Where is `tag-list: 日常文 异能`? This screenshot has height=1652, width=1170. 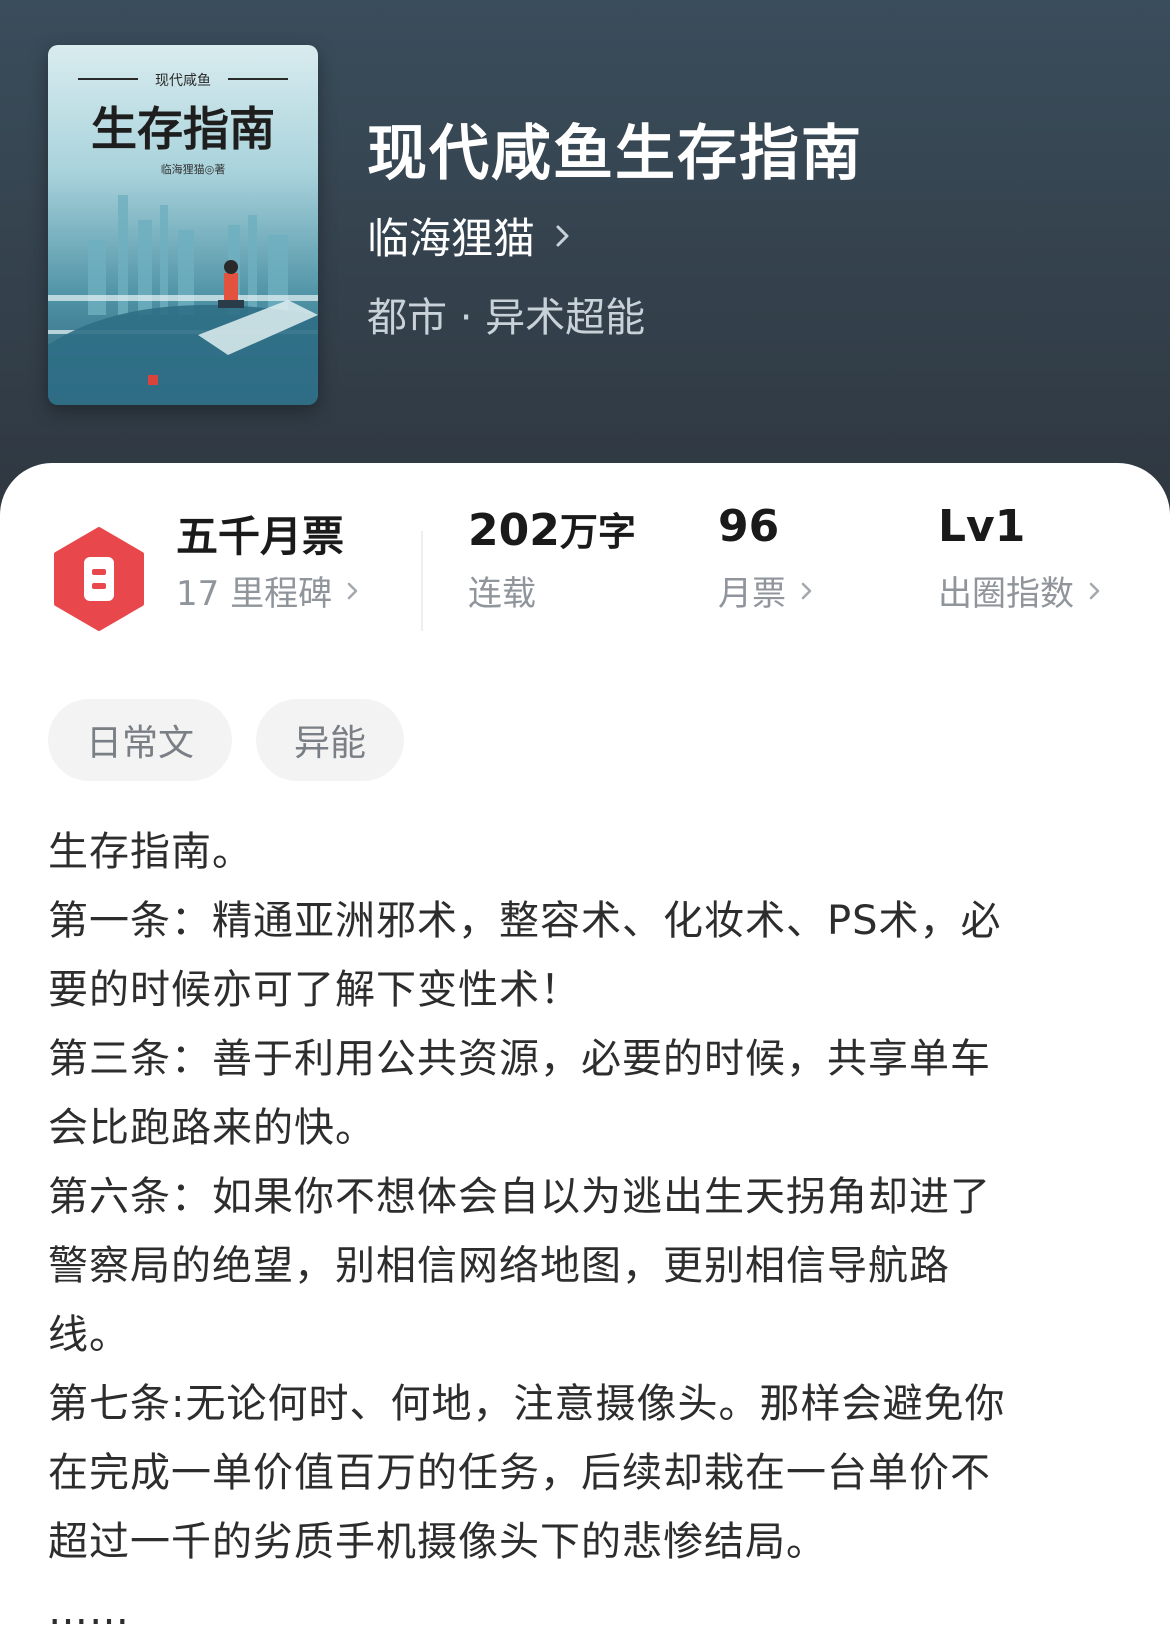 tag-list: 日常文 异能 is located at coordinates (226, 740).